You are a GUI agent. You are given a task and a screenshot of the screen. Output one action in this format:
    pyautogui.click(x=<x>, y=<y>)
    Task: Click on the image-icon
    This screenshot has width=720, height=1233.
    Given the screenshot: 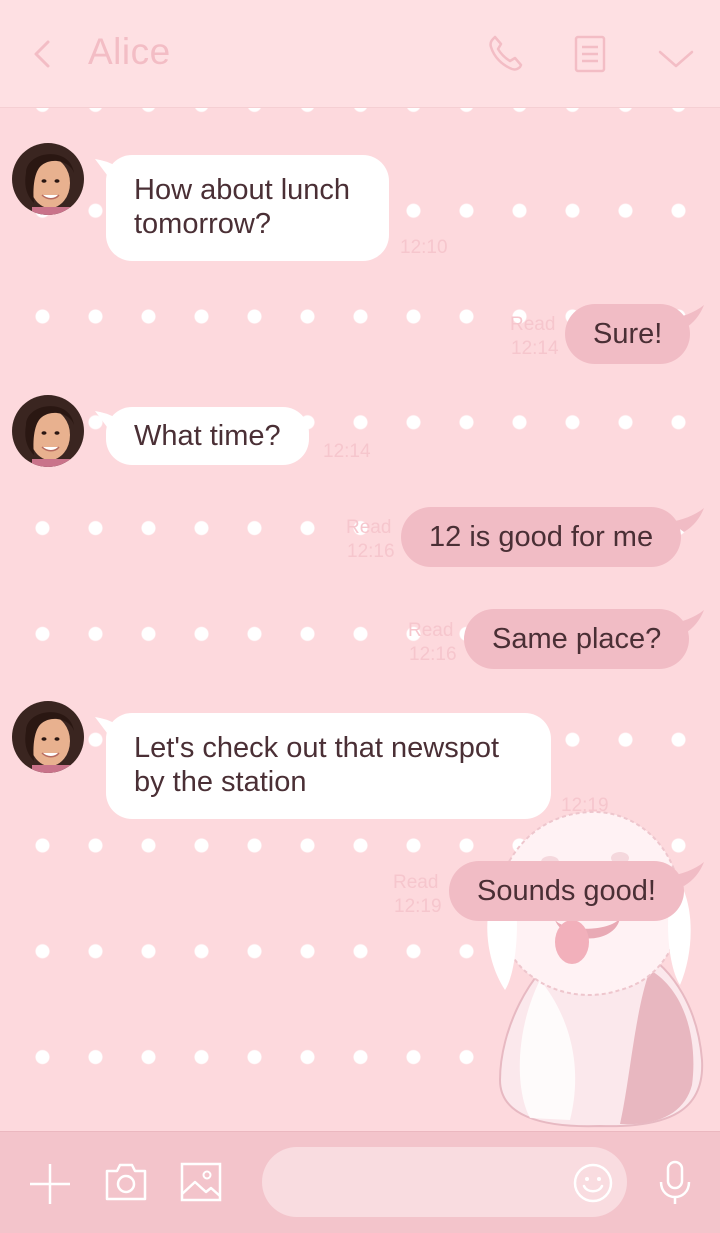 What is the action you would take?
    pyautogui.click(x=201, y=1182)
    